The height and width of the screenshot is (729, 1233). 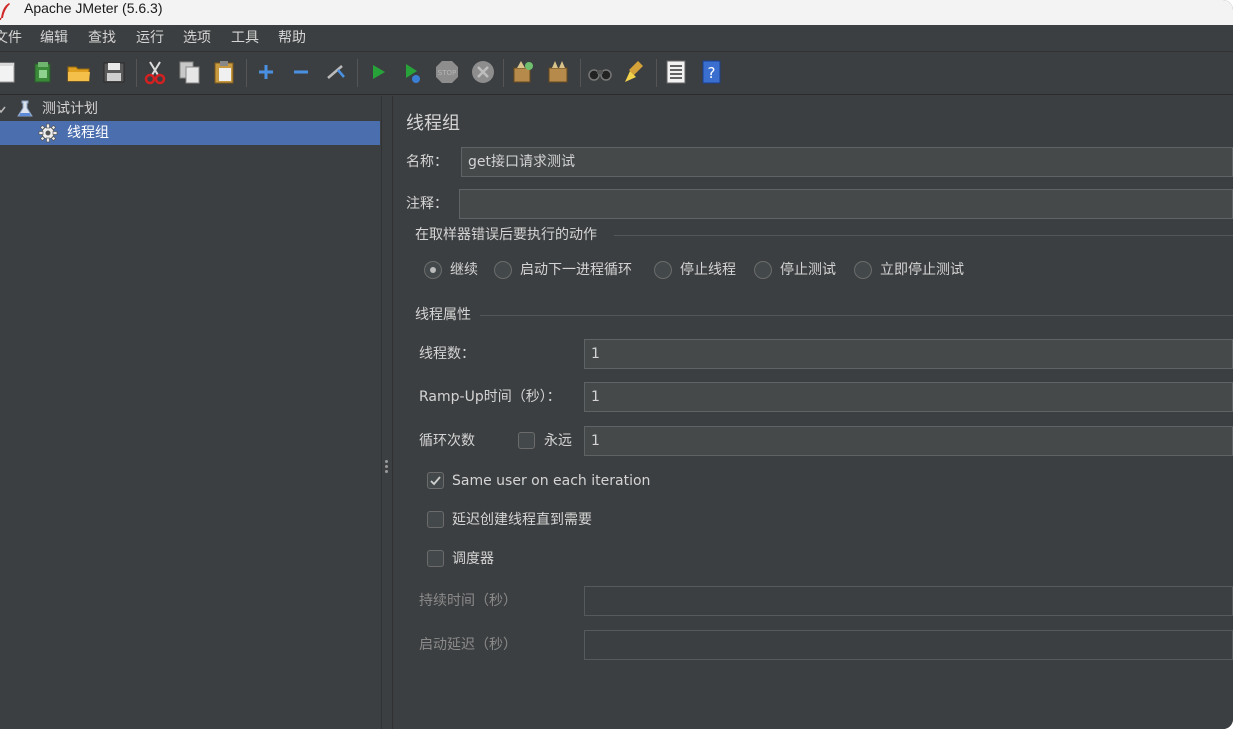 What do you see at coordinates (616, 73) in the screenshot?
I see `toolbar: STOP ?` at bounding box center [616, 73].